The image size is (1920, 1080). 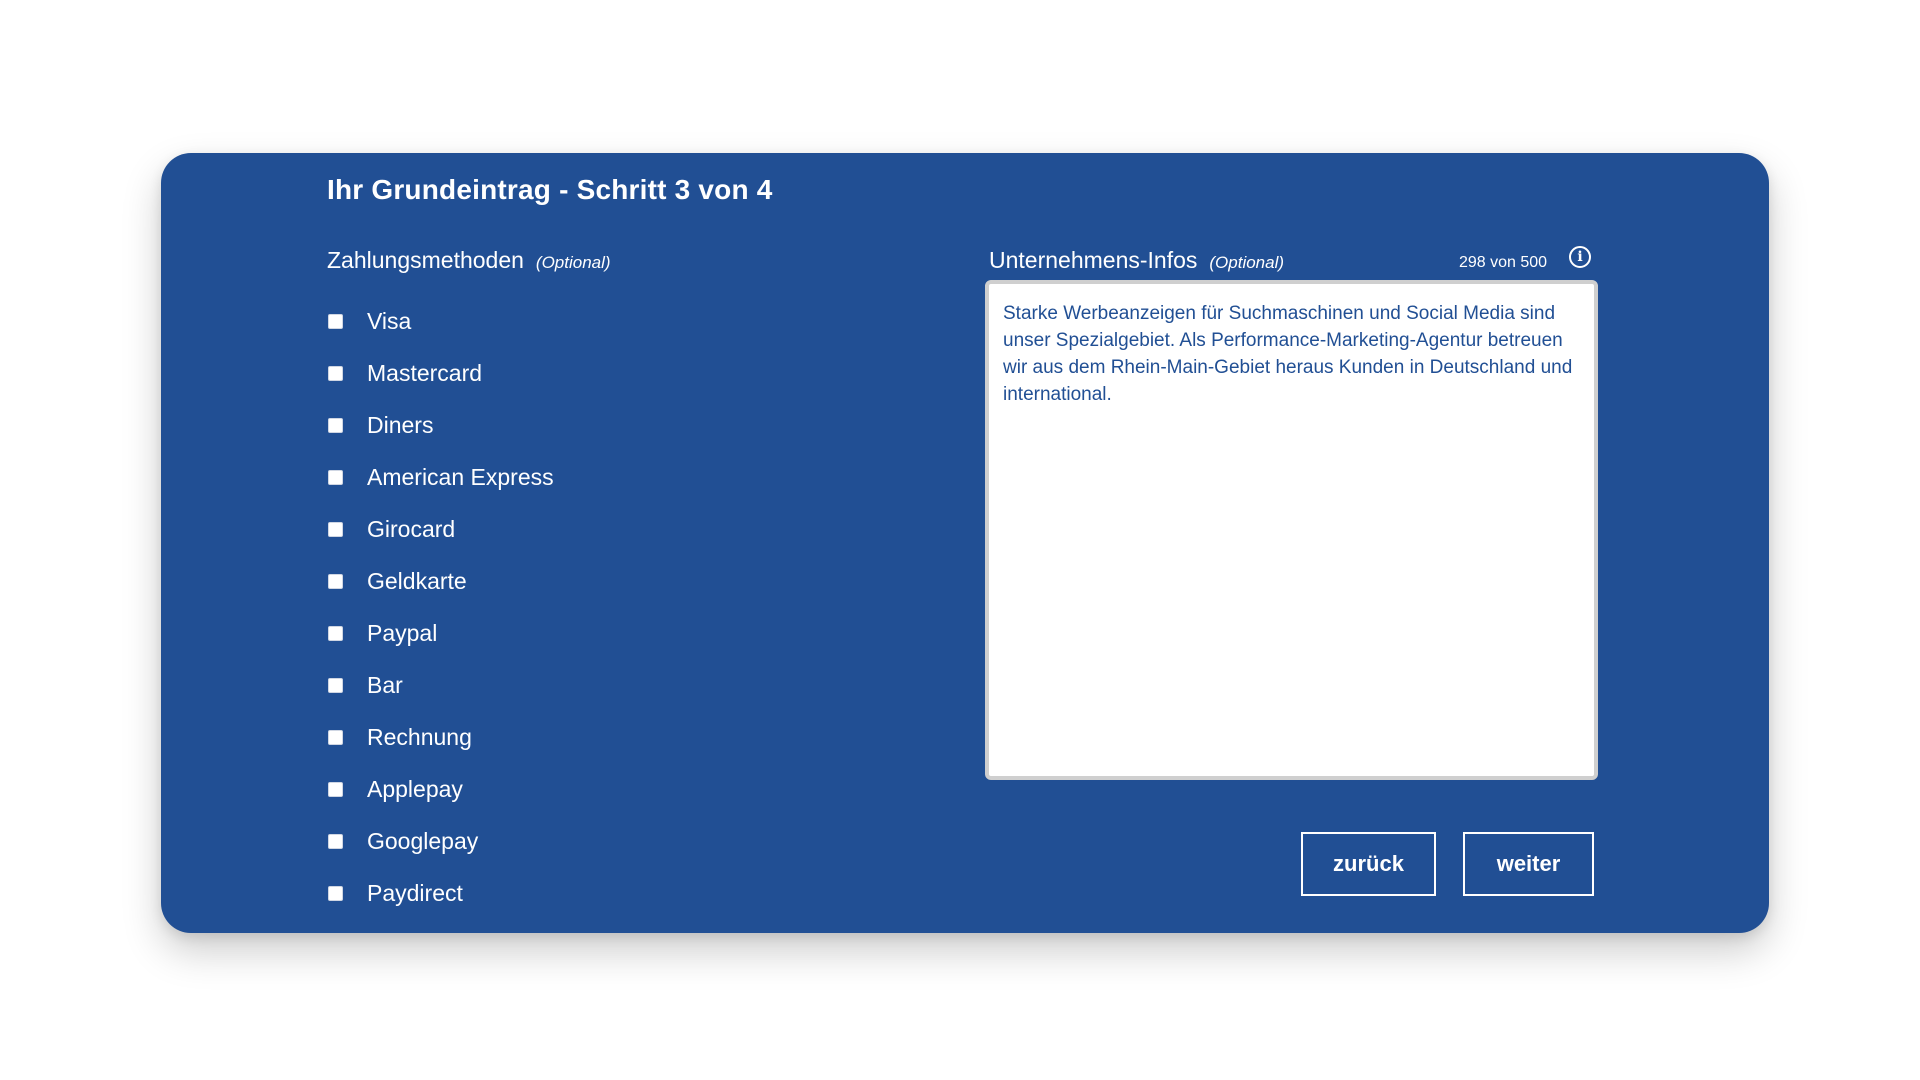 I want to click on payment-option-mastercard: Mastercard, so click(x=440, y=373).